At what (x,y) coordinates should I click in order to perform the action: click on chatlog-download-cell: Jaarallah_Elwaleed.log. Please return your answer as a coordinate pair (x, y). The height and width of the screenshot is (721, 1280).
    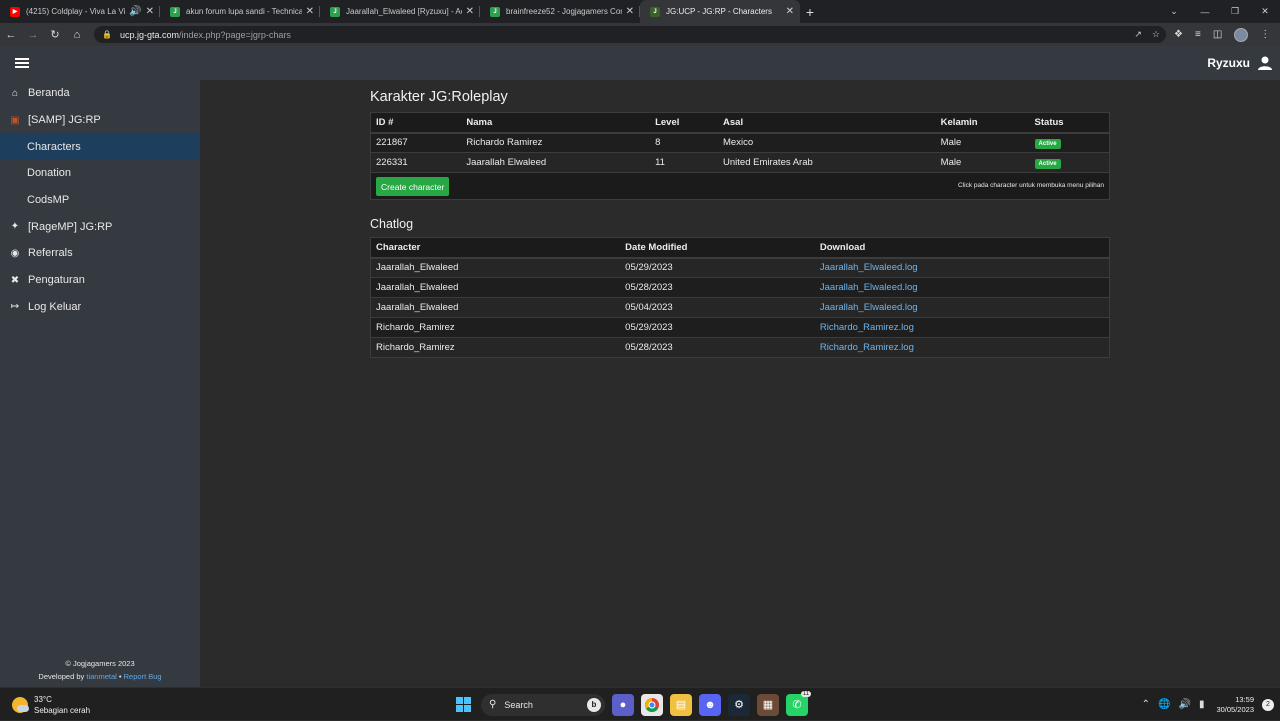
    Looking at the image, I should click on (962, 287).